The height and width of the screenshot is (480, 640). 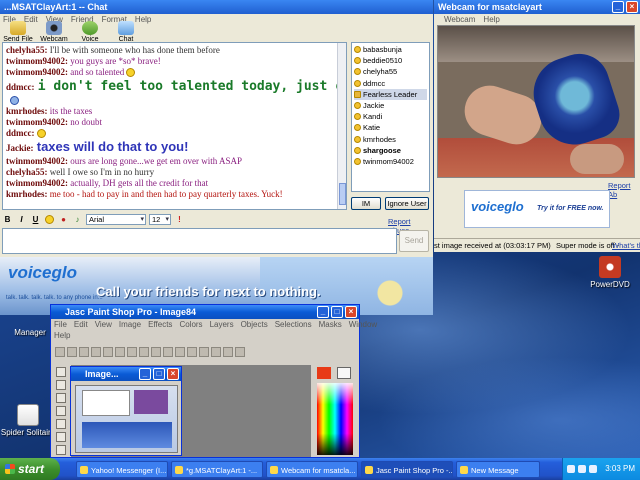 What do you see at coordinates (126, 419) in the screenshot?
I see `image84-canvas` at bounding box center [126, 419].